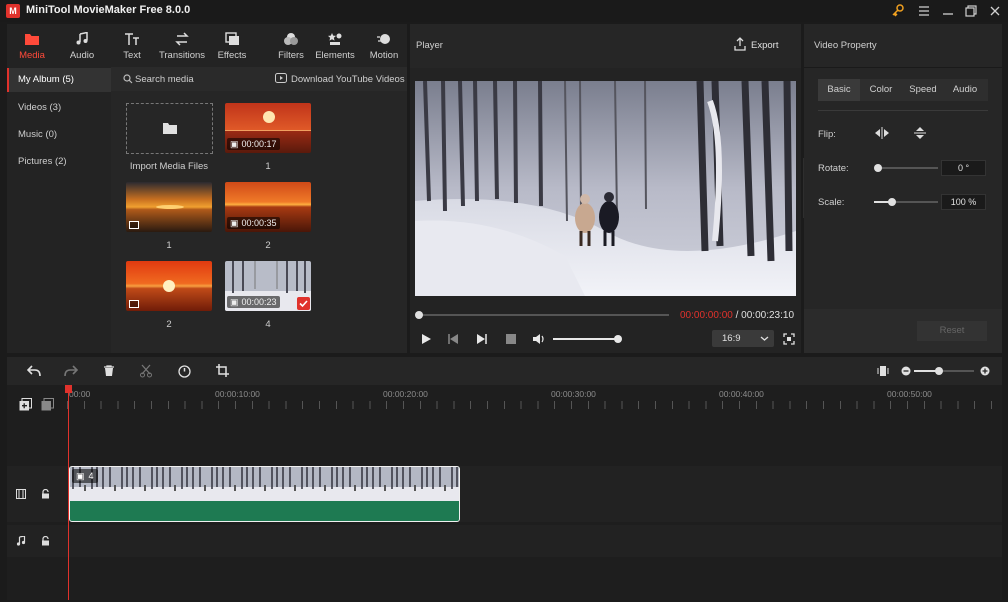 The height and width of the screenshot is (602, 1008). What do you see at coordinates (268, 128) in the screenshot?
I see `media-thumb-video-1: ▣ 00:00:17` at bounding box center [268, 128].